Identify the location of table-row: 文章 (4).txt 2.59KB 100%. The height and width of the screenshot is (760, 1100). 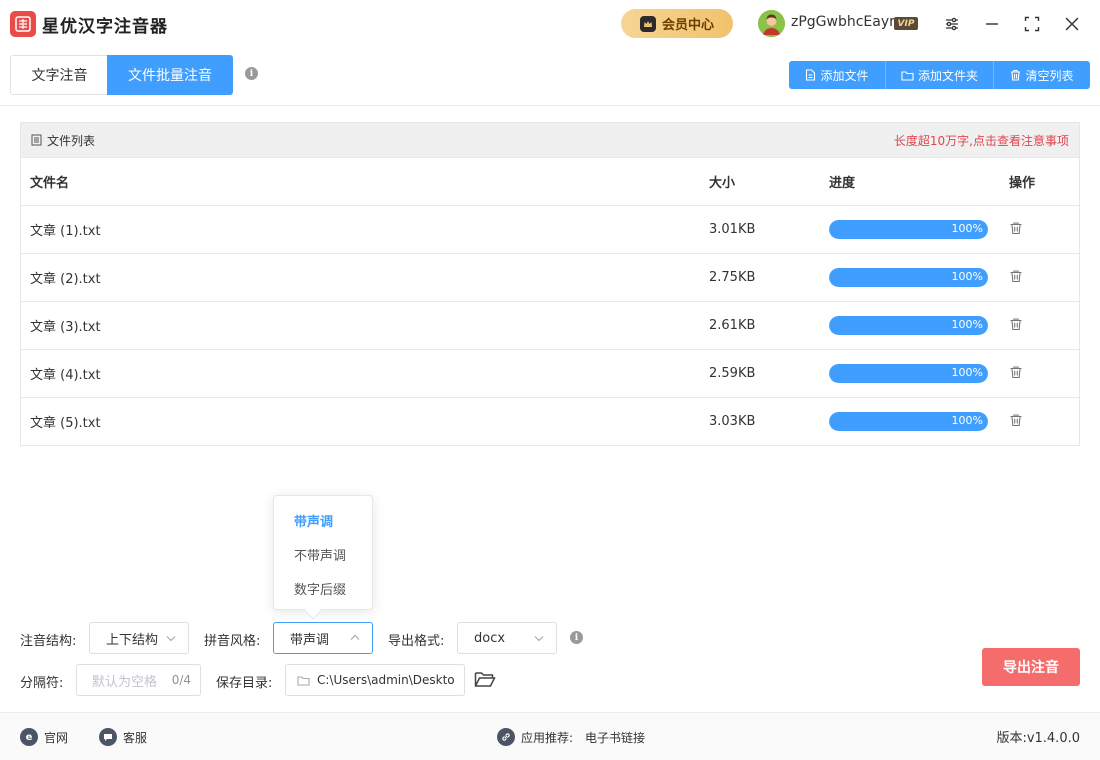
(550, 373).